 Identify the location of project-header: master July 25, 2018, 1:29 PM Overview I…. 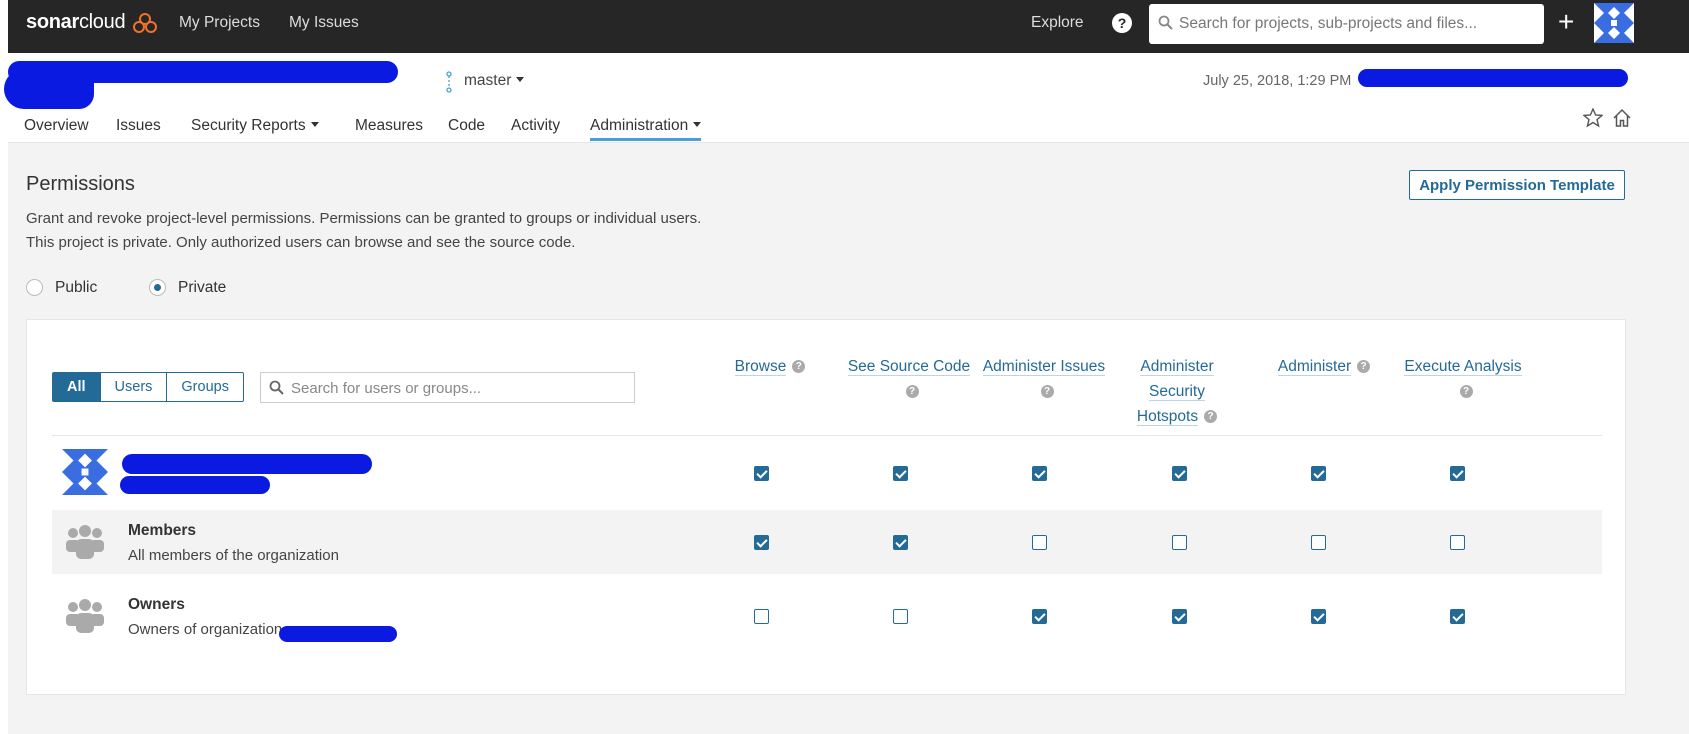
(846, 98).